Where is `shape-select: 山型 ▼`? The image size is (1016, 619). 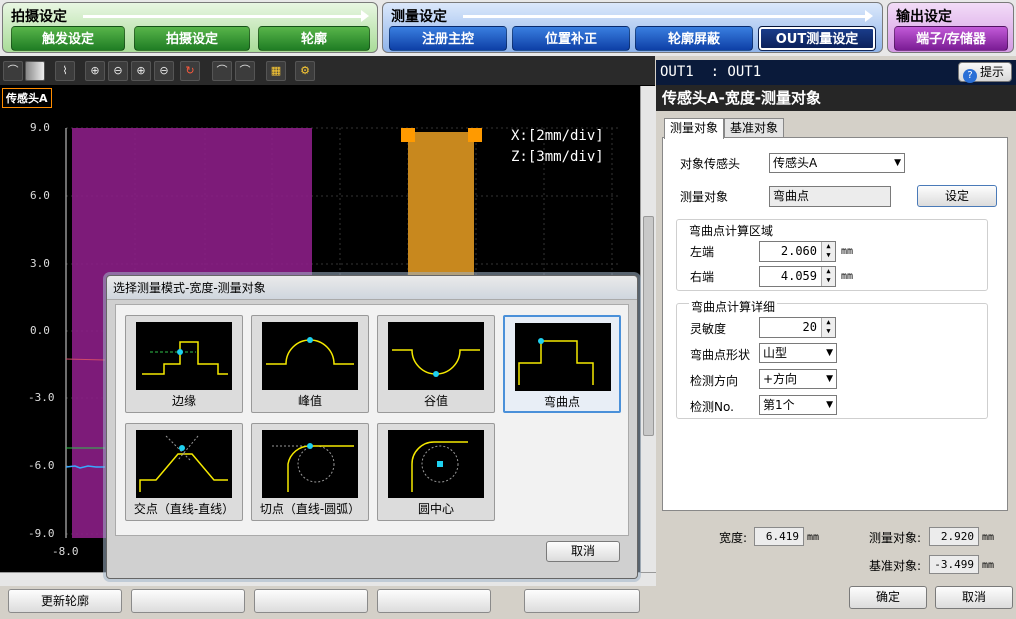
shape-select: 山型 ▼ is located at coordinates (798, 353).